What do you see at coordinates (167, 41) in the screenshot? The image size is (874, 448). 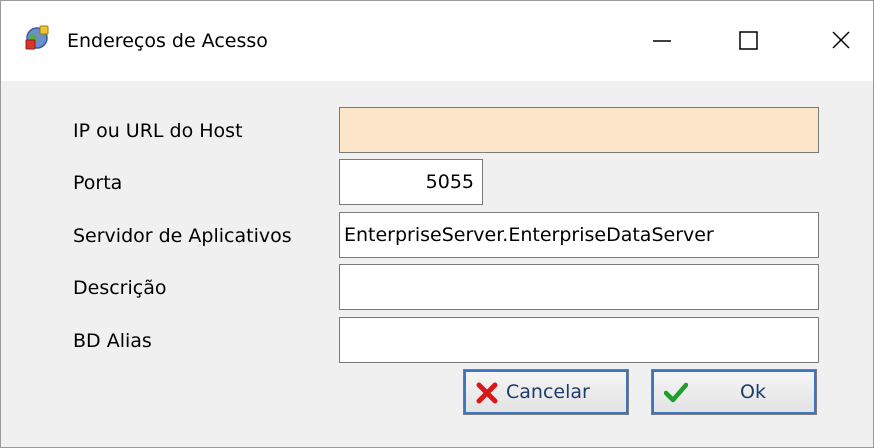 I see `window-title: Endereços de Acesso` at bounding box center [167, 41].